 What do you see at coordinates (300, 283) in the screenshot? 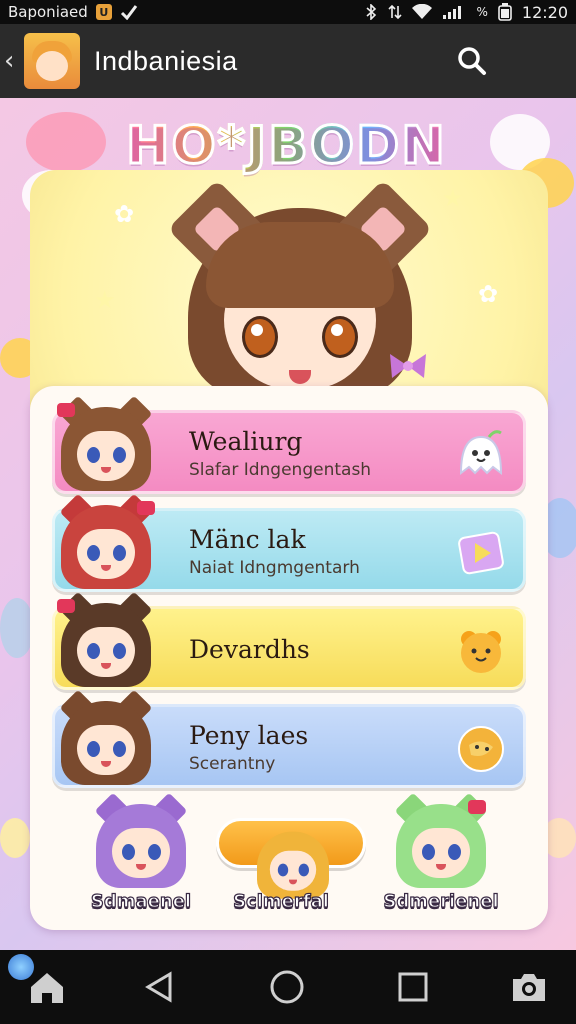
I see `hero-character` at bounding box center [300, 283].